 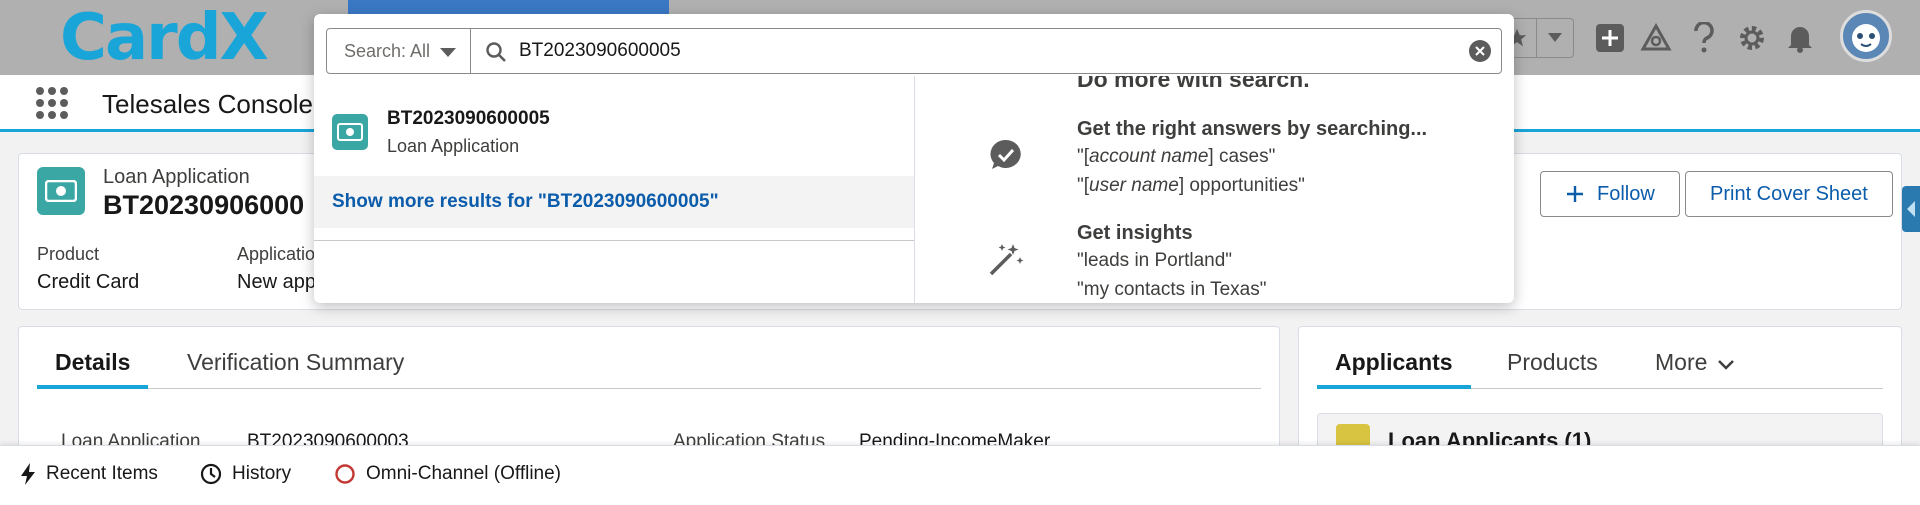 I want to click on follow-label: Follow, so click(x=1626, y=193).